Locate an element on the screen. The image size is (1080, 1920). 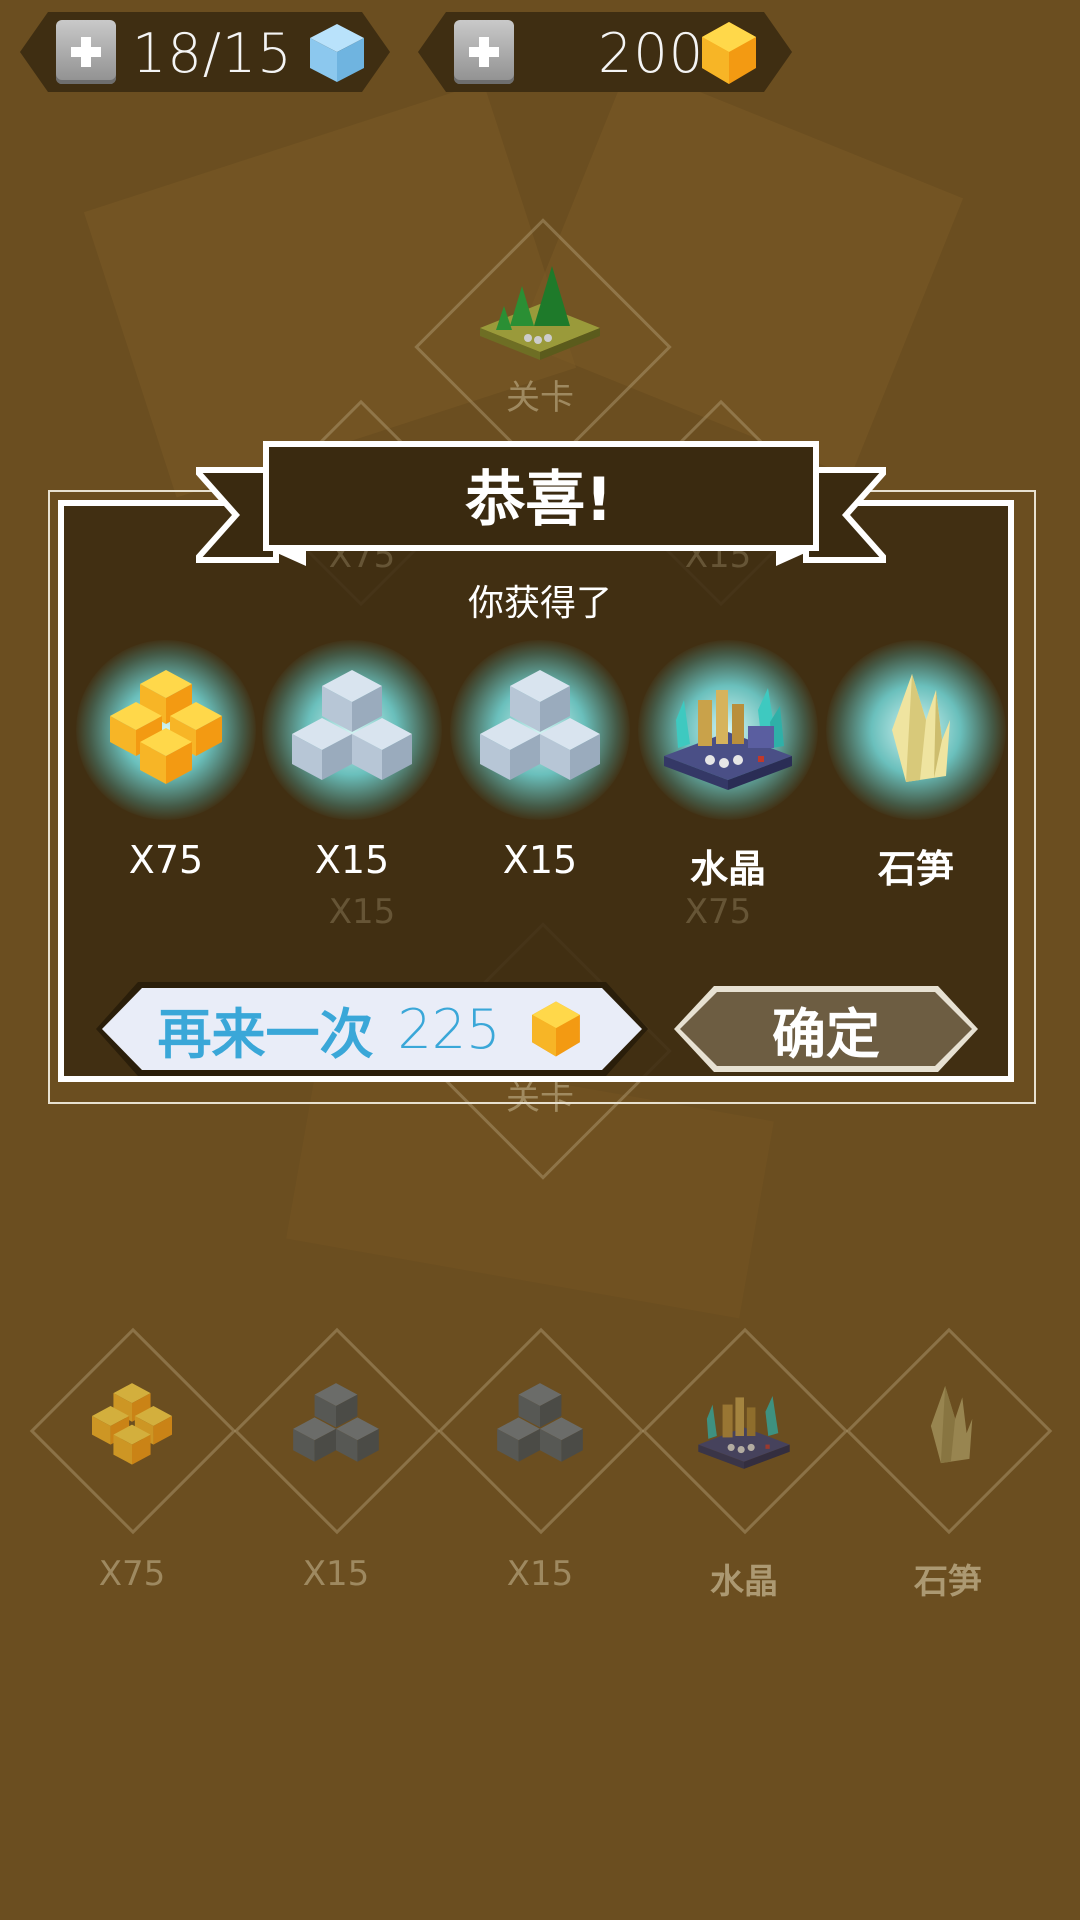
forest-level-icon is located at coordinates (540, 313).